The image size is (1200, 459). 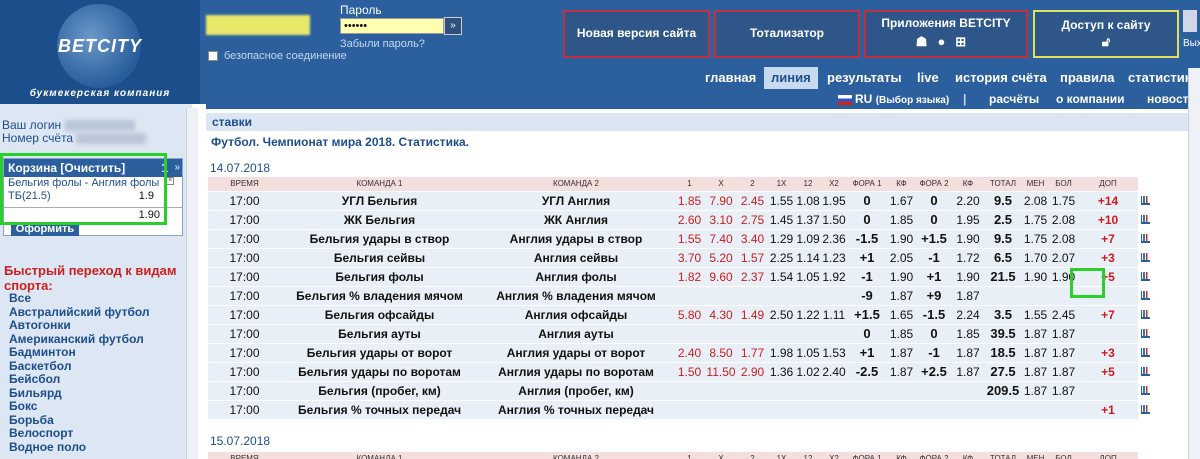 I want to click on more-markets-link, so click(x=1108, y=334).